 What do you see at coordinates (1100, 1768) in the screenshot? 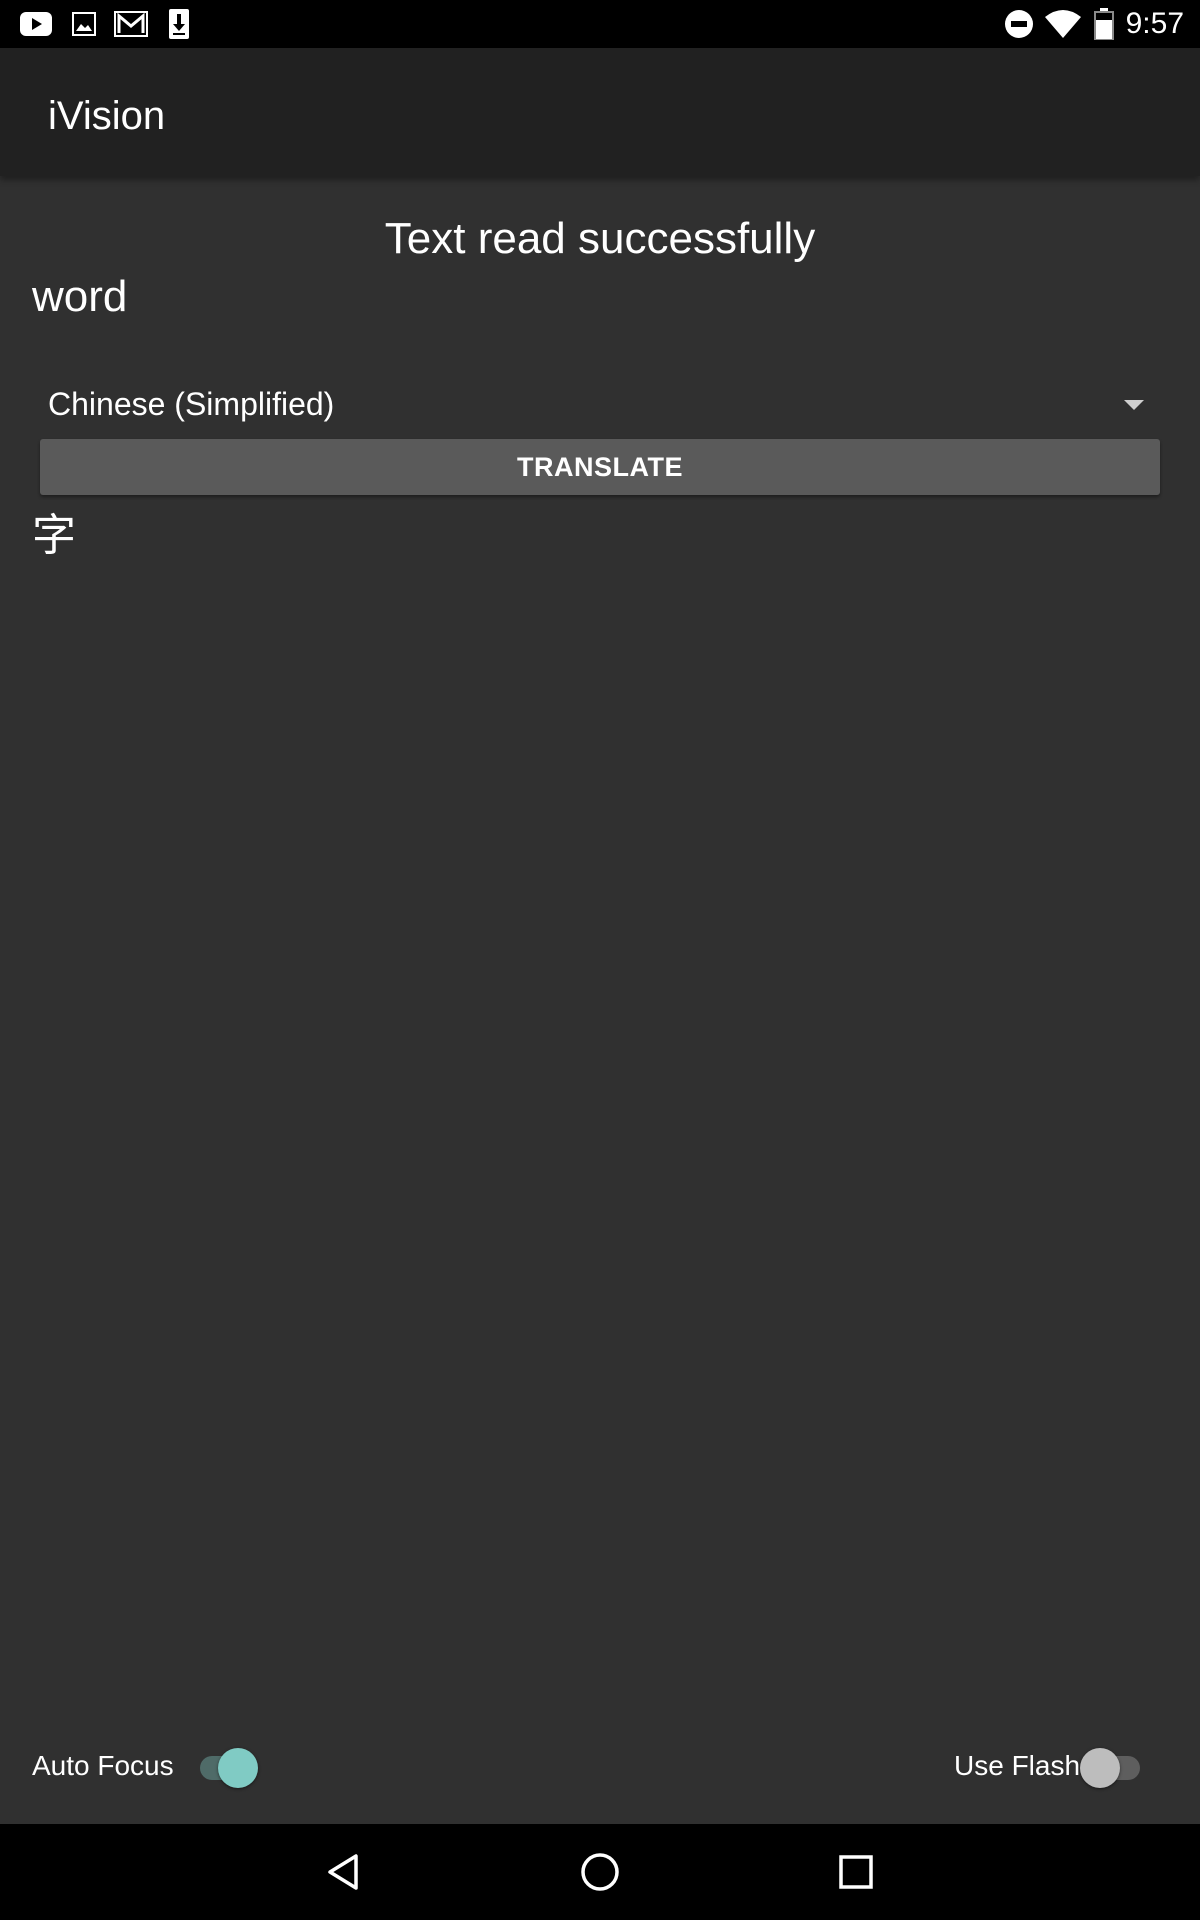
I see `use-flash-switch-thumb` at bounding box center [1100, 1768].